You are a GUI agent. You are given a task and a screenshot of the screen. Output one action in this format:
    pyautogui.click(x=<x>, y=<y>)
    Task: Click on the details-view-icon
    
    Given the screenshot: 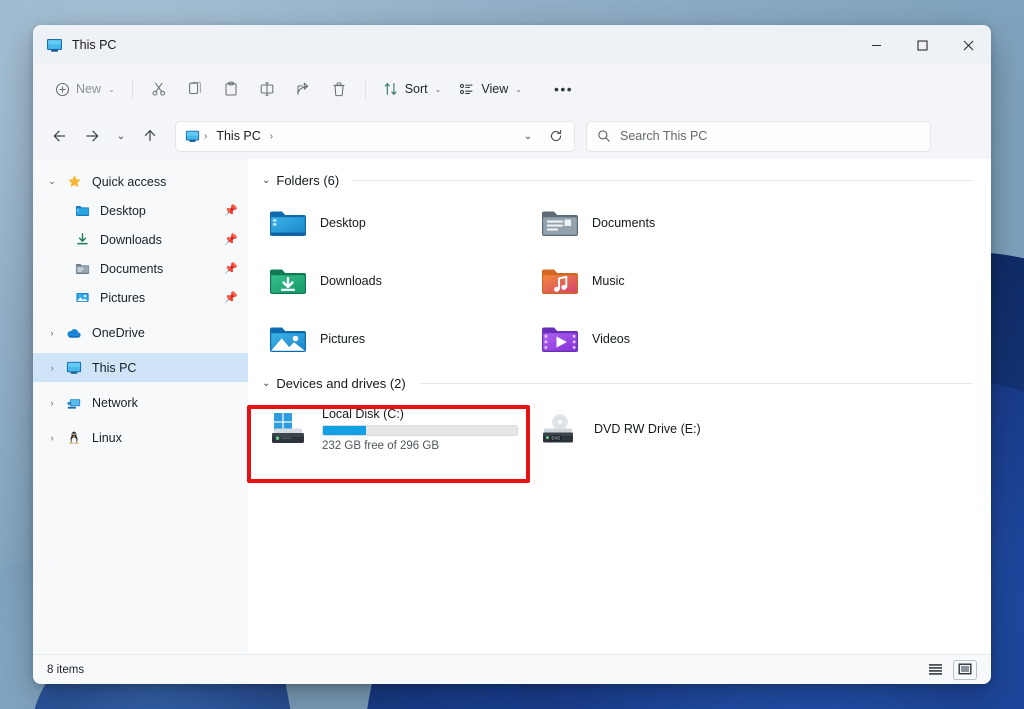 What is the action you would take?
    pyautogui.click(x=935, y=670)
    